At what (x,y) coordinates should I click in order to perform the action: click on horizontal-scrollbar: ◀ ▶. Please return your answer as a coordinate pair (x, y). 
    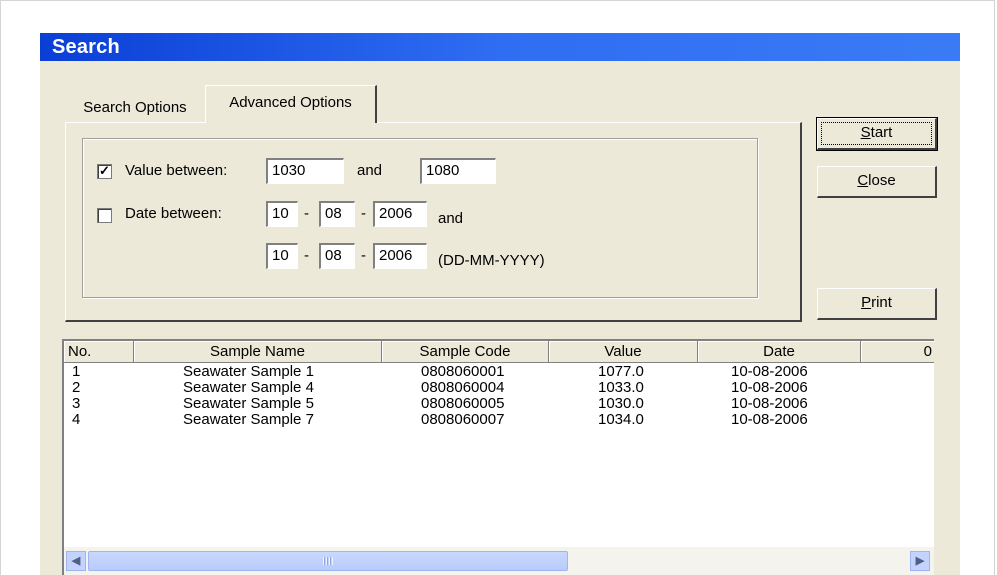
    Looking at the image, I should click on (499, 561).